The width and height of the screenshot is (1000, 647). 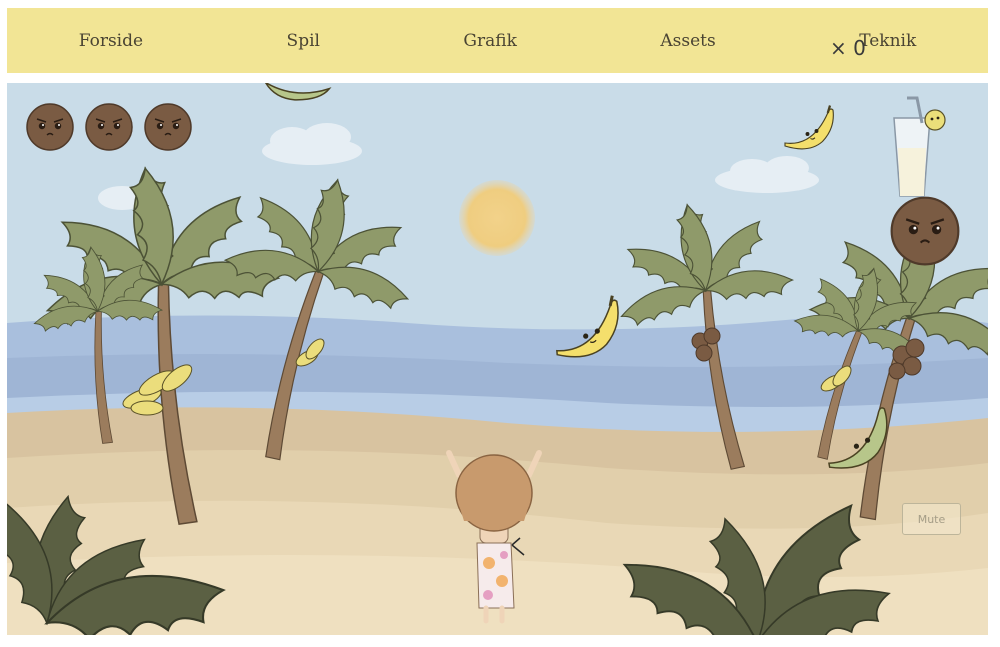 What do you see at coordinates (848, 48) in the screenshot?
I see `banana-count: × 0` at bounding box center [848, 48].